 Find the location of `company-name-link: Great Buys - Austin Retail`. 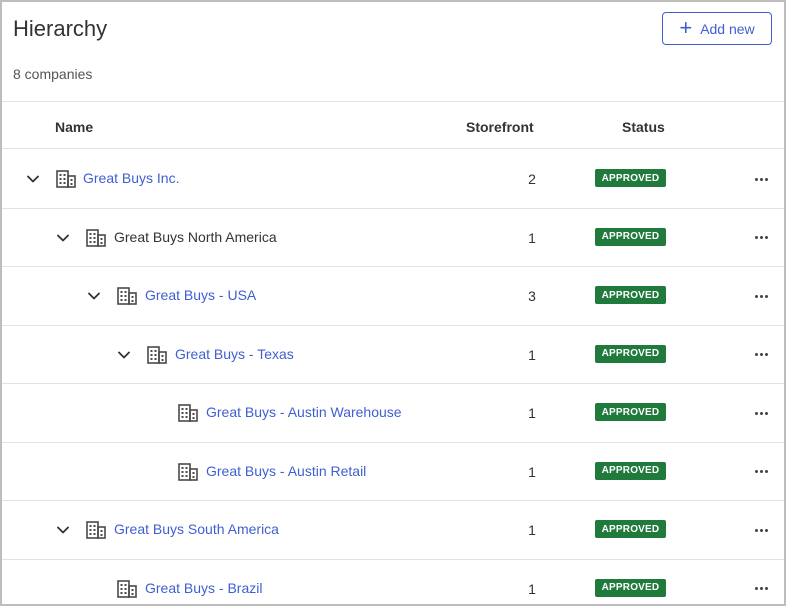

company-name-link: Great Buys - Austin Retail is located at coordinates (286, 471).